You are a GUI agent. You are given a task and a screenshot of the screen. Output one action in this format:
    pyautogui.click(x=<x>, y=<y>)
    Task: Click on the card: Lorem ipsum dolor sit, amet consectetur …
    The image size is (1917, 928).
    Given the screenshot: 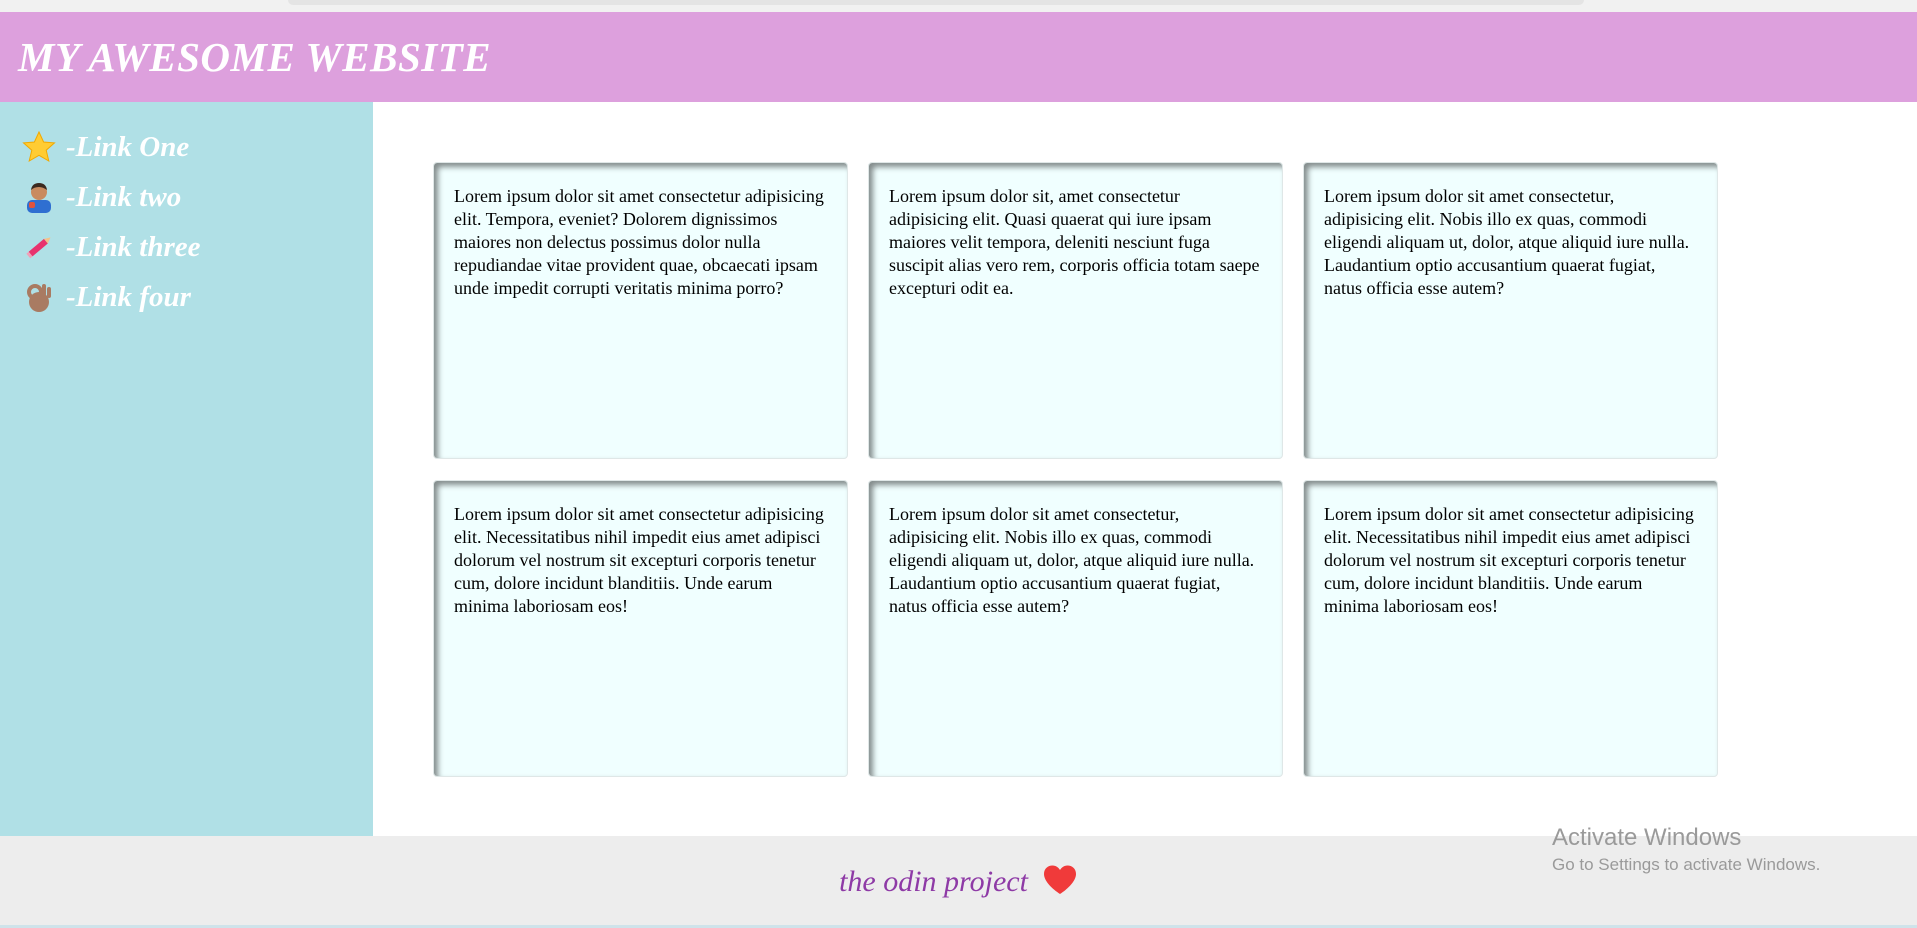 What is the action you would take?
    pyautogui.click(x=1075, y=310)
    